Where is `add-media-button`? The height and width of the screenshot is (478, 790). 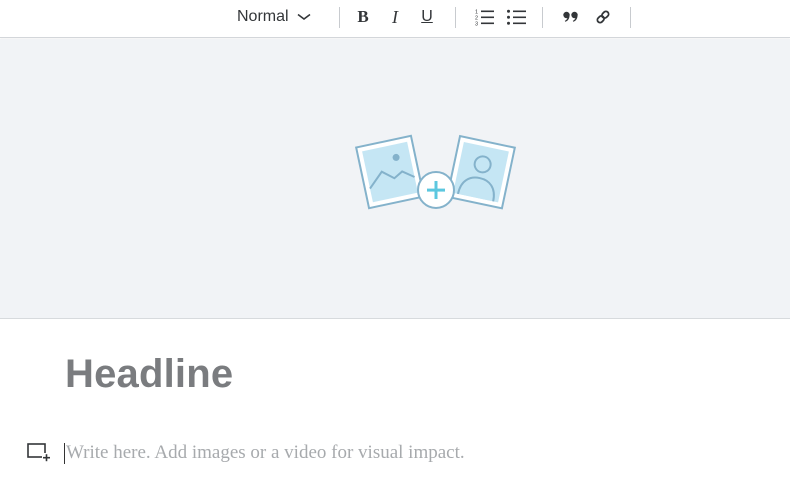
add-media-button is located at coordinates (39, 452).